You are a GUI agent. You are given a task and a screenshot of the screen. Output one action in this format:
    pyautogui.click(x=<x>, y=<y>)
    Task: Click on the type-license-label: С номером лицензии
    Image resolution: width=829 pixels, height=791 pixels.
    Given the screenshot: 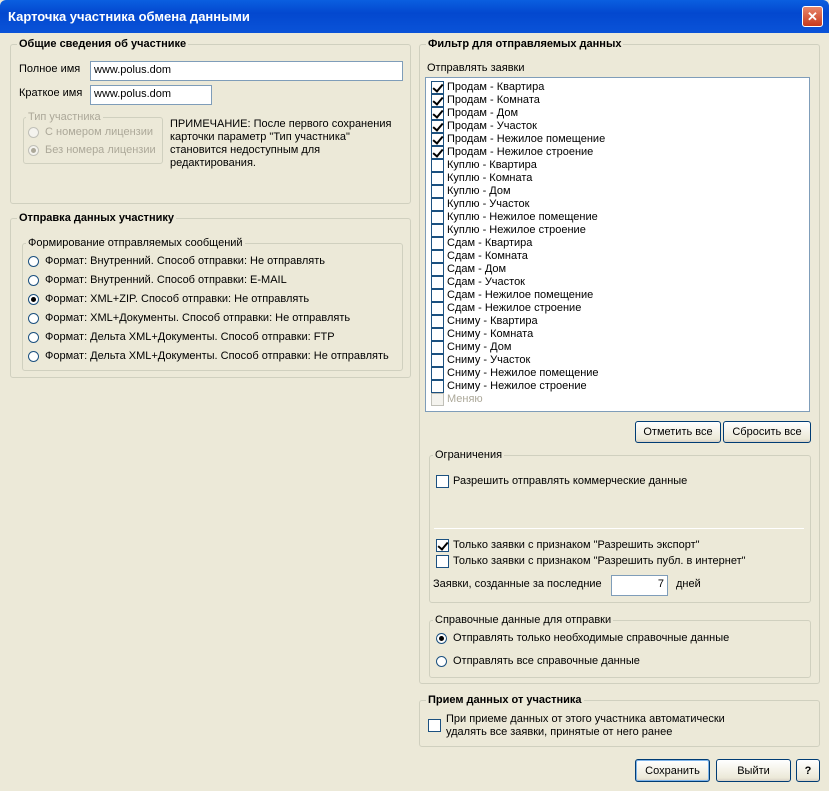 What is the action you would take?
    pyautogui.click(x=99, y=132)
    